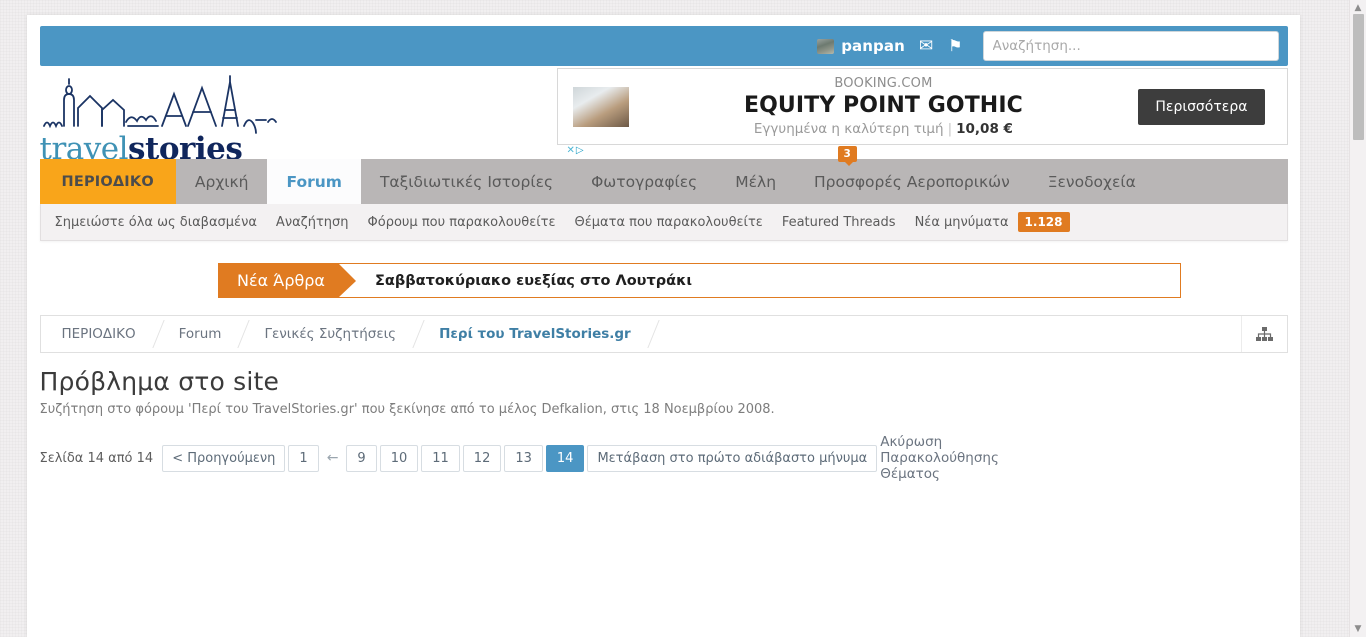  I want to click on ad-title: EQUITY POINT GOTHIC, so click(883, 105).